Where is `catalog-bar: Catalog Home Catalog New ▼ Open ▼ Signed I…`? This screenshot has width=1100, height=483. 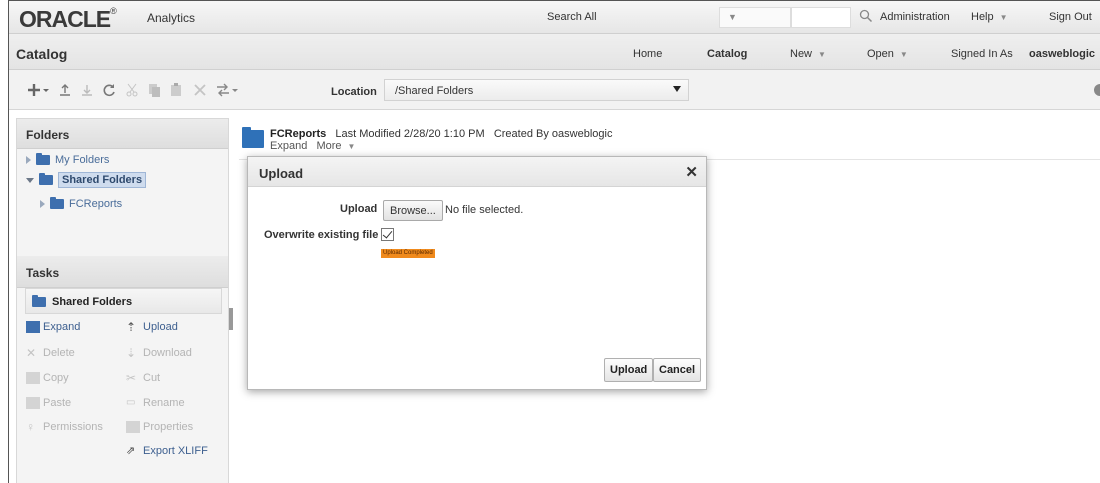
catalog-bar: Catalog Home Catalog New ▼ Open ▼ Signed I… is located at coordinates (554, 52).